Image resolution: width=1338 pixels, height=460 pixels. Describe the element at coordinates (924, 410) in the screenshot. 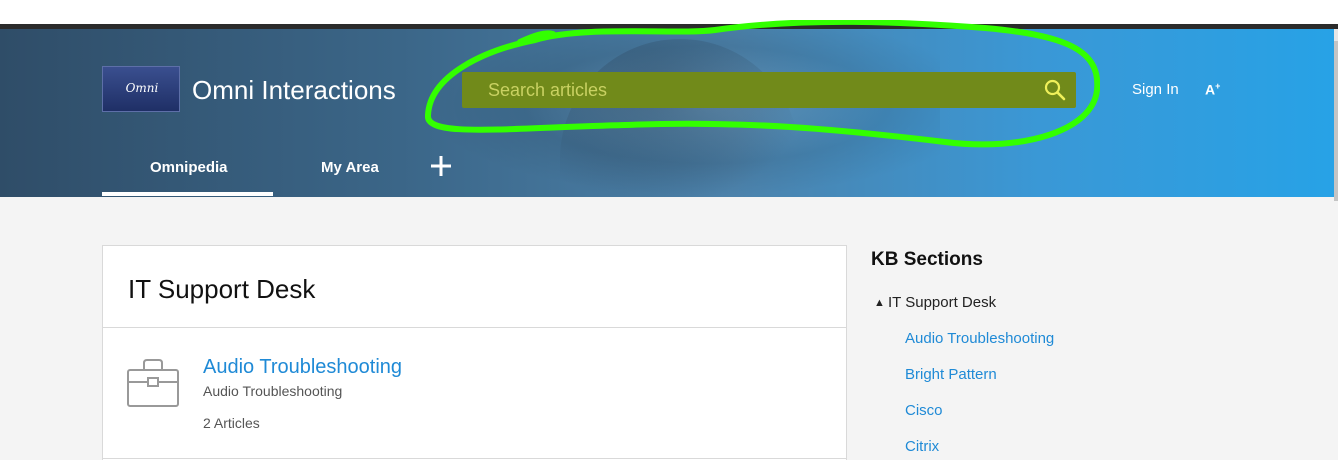

I see `kb-link-cisco: Cisco` at that location.